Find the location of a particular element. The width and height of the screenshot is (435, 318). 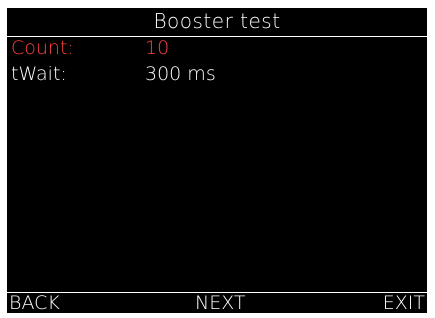

next-button: NEXT is located at coordinates (220, 302).